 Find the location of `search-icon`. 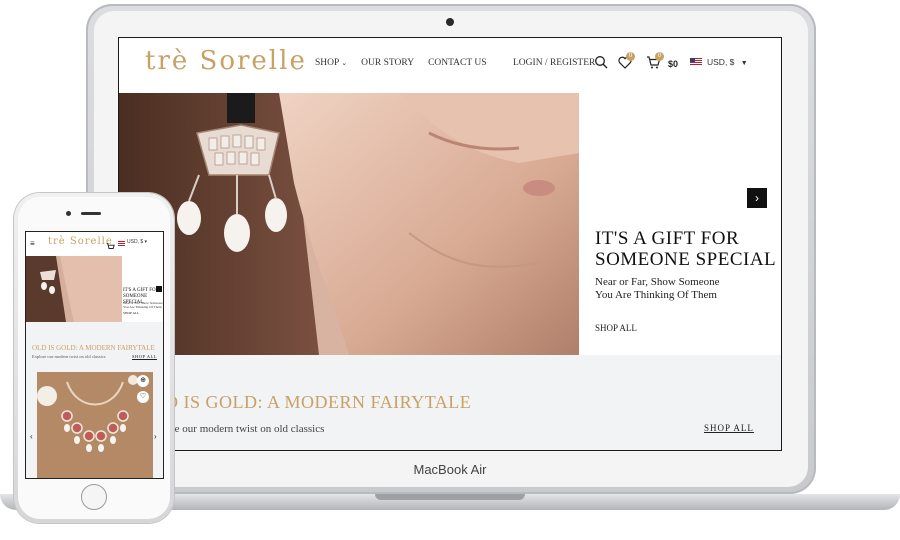

search-icon is located at coordinates (601, 62).